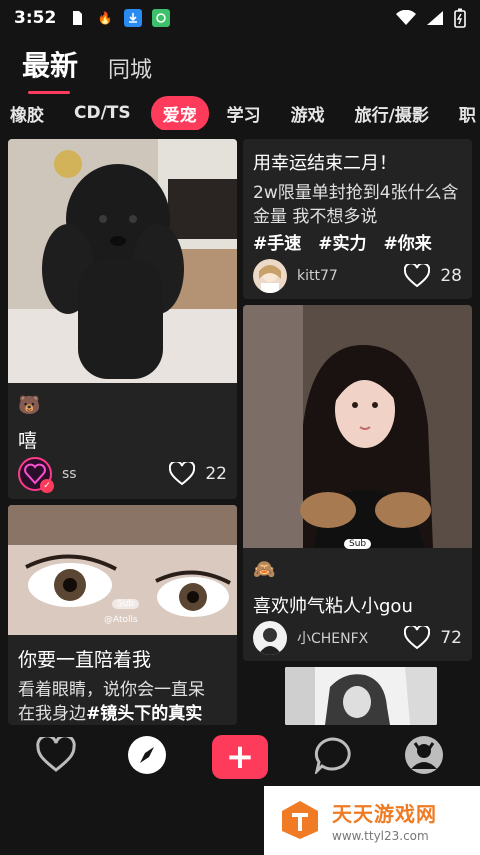 The width and height of the screenshot is (480, 855). I want to click on battery-icon, so click(460, 20).